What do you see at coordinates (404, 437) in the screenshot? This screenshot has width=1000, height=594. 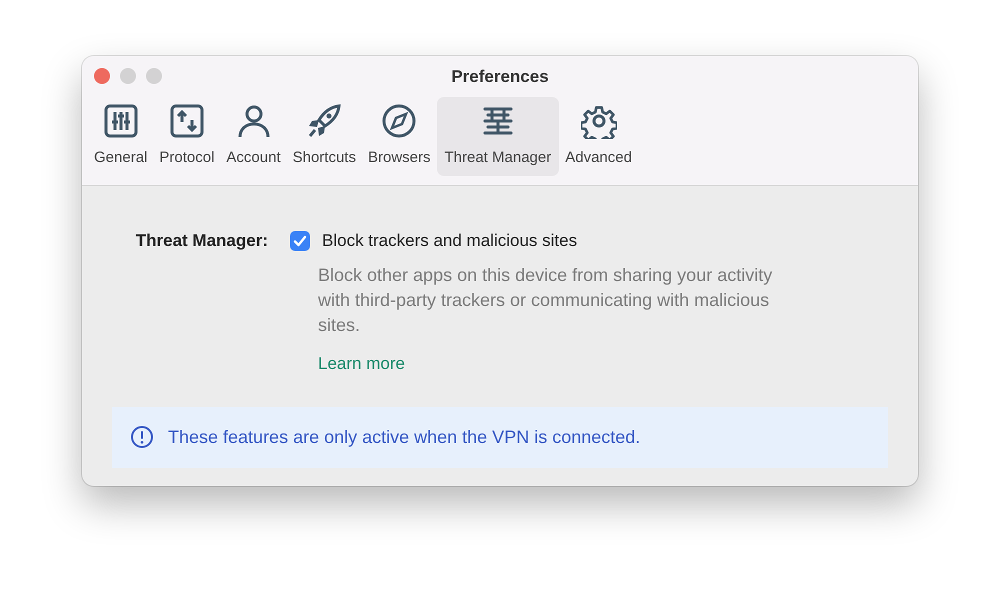 I see `notice-text: These features are only active when the VPN is connected.` at bounding box center [404, 437].